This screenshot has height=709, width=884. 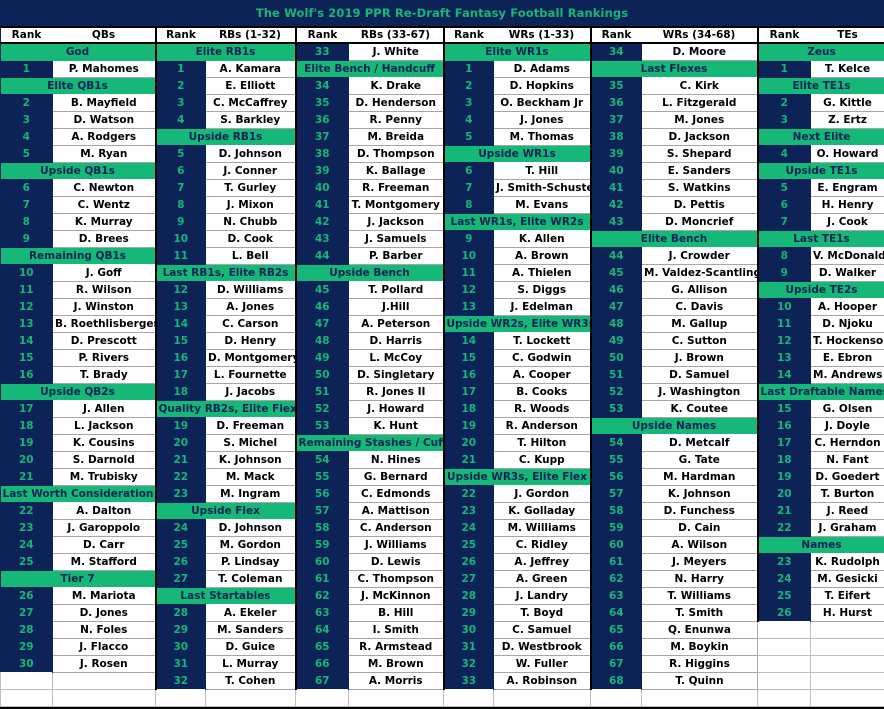 I want to click on player-name: J. Conner, so click(x=251, y=170).